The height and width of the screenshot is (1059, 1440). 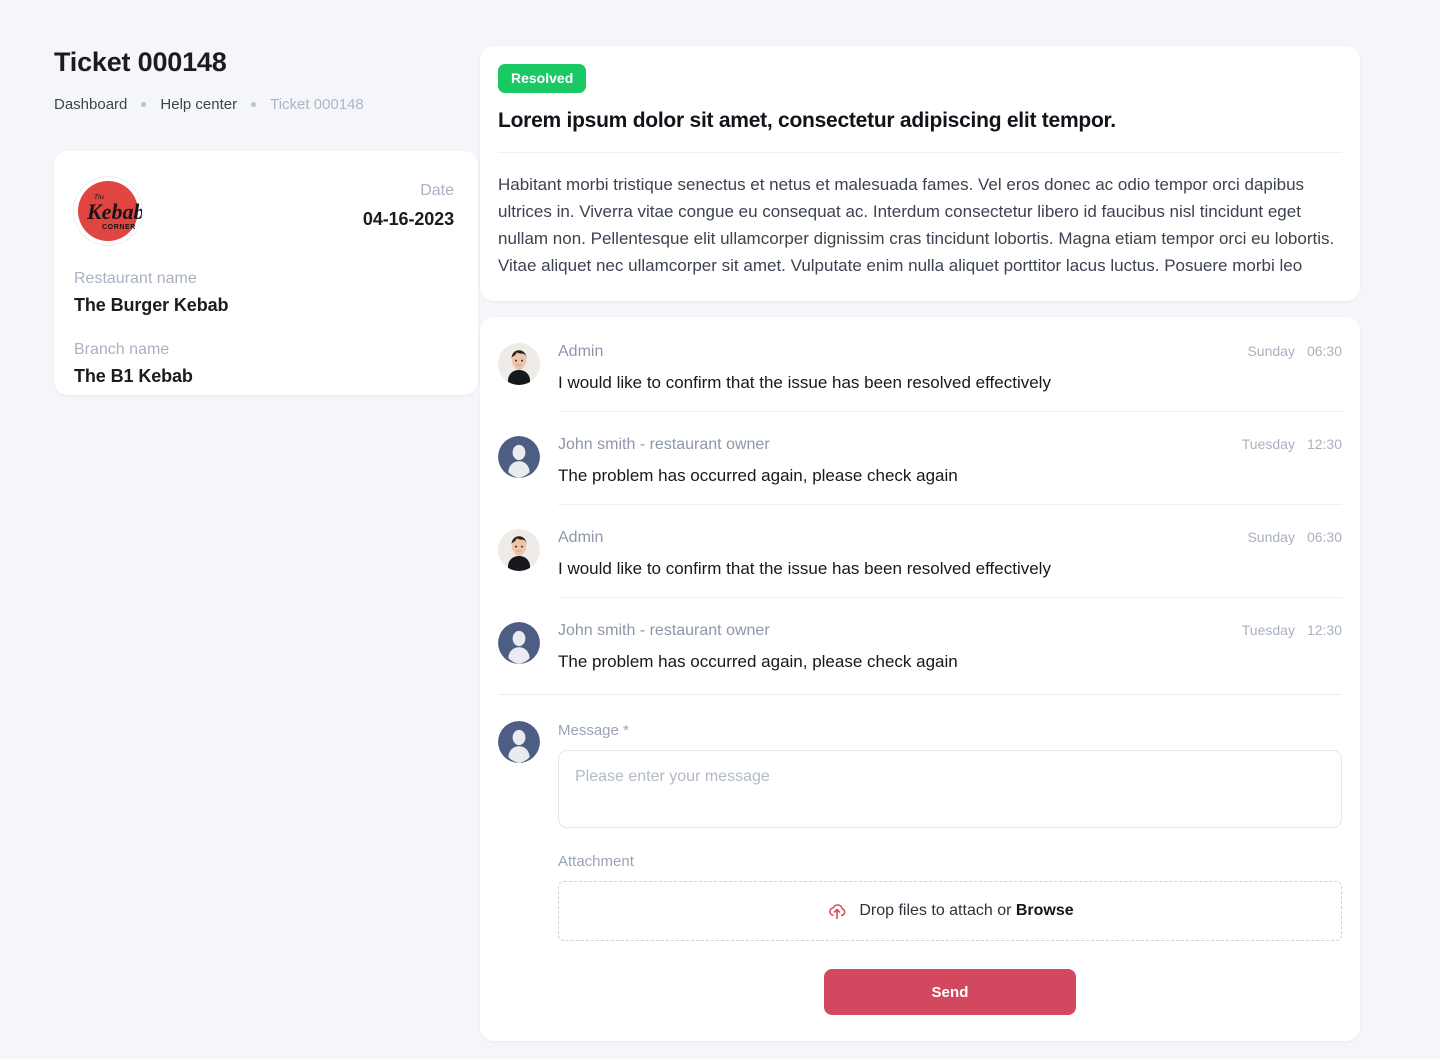 I want to click on restaurant-name-value: The Burger Kebab, so click(x=151, y=304).